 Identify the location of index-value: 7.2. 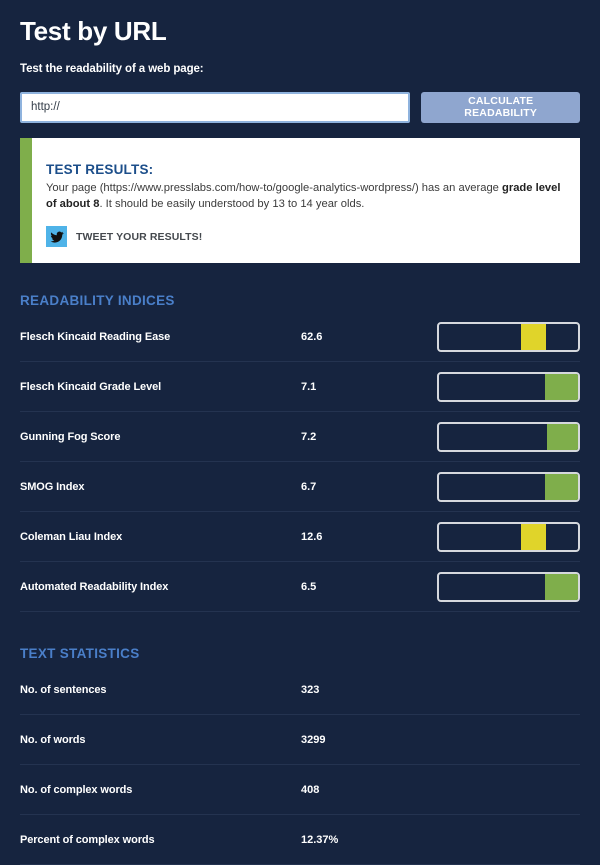
(309, 436).